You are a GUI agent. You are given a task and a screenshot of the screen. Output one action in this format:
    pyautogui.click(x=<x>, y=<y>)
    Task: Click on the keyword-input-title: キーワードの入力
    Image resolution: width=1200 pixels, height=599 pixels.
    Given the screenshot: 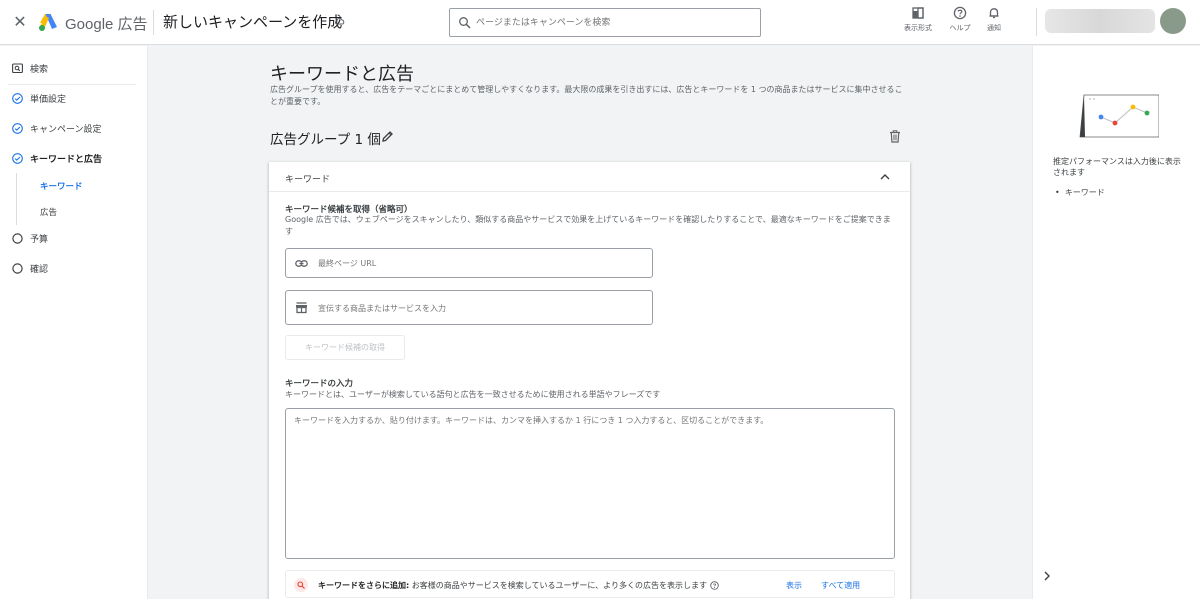 What is the action you would take?
    pyautogui.click(x=319, y=384)
    